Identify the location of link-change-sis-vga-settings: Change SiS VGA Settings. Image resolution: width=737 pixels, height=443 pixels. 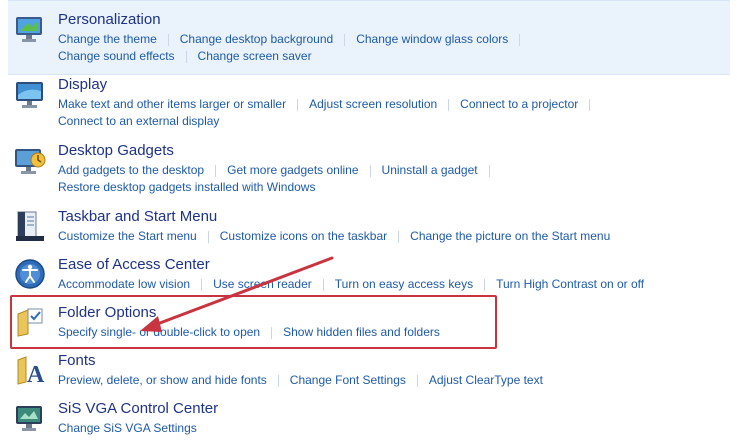
(127, 428).